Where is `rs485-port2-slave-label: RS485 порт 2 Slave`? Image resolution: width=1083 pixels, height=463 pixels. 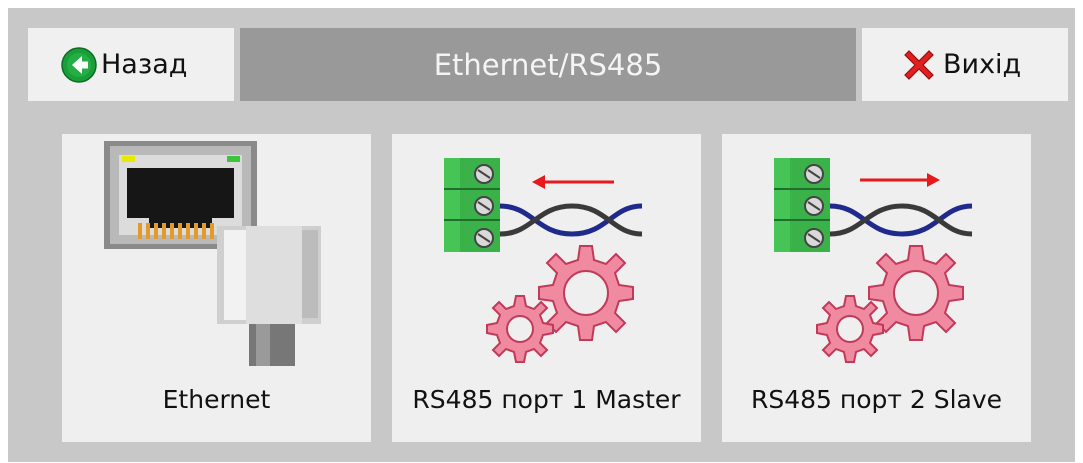 rs485-port2-slave-label: RS485 порт 2 Slave is located at coordinates (876, 399).